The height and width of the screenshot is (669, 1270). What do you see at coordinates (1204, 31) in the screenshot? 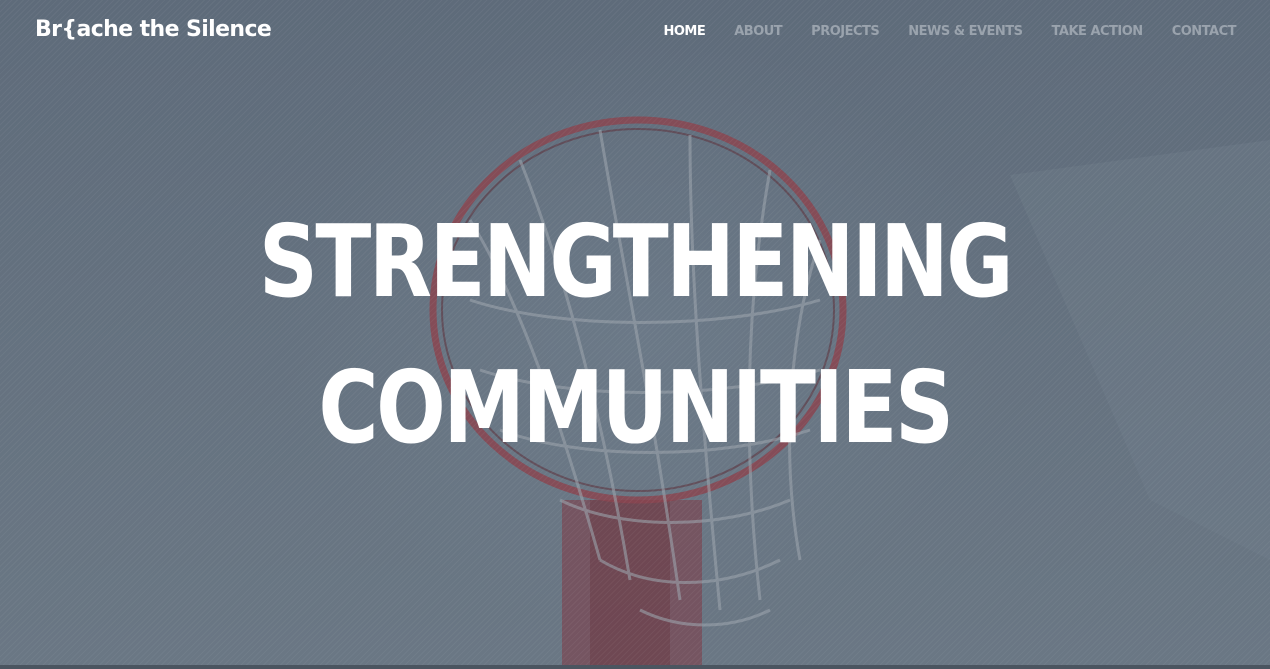
I see `nav-item-contact: CONTACT` at bounding box center [1204, 31].